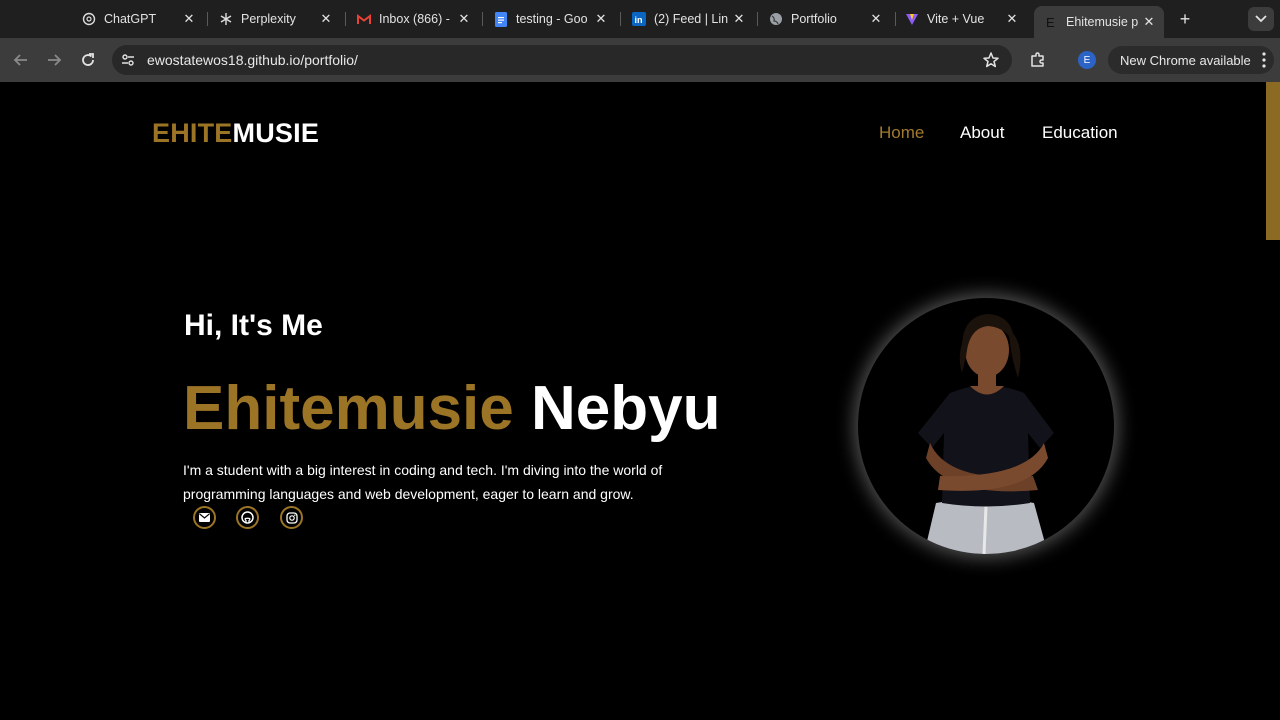  What do you see at coordinates (814, 19) in the screenshot?
I see `tab-title: Portfolio` at bounding box center [814, 19].